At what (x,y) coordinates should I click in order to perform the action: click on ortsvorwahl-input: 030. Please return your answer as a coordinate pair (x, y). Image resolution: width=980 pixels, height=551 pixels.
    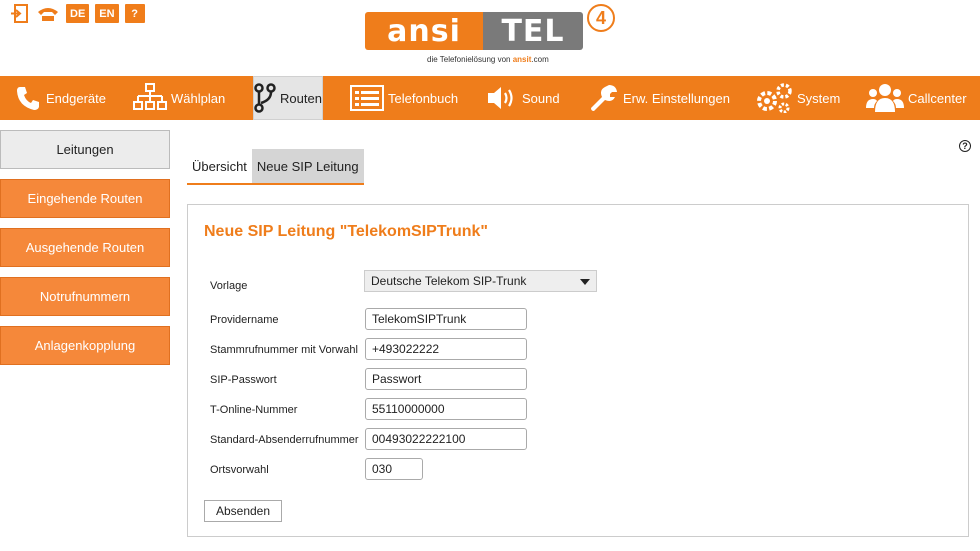
    Looking at the image, I should click on (394, 469).